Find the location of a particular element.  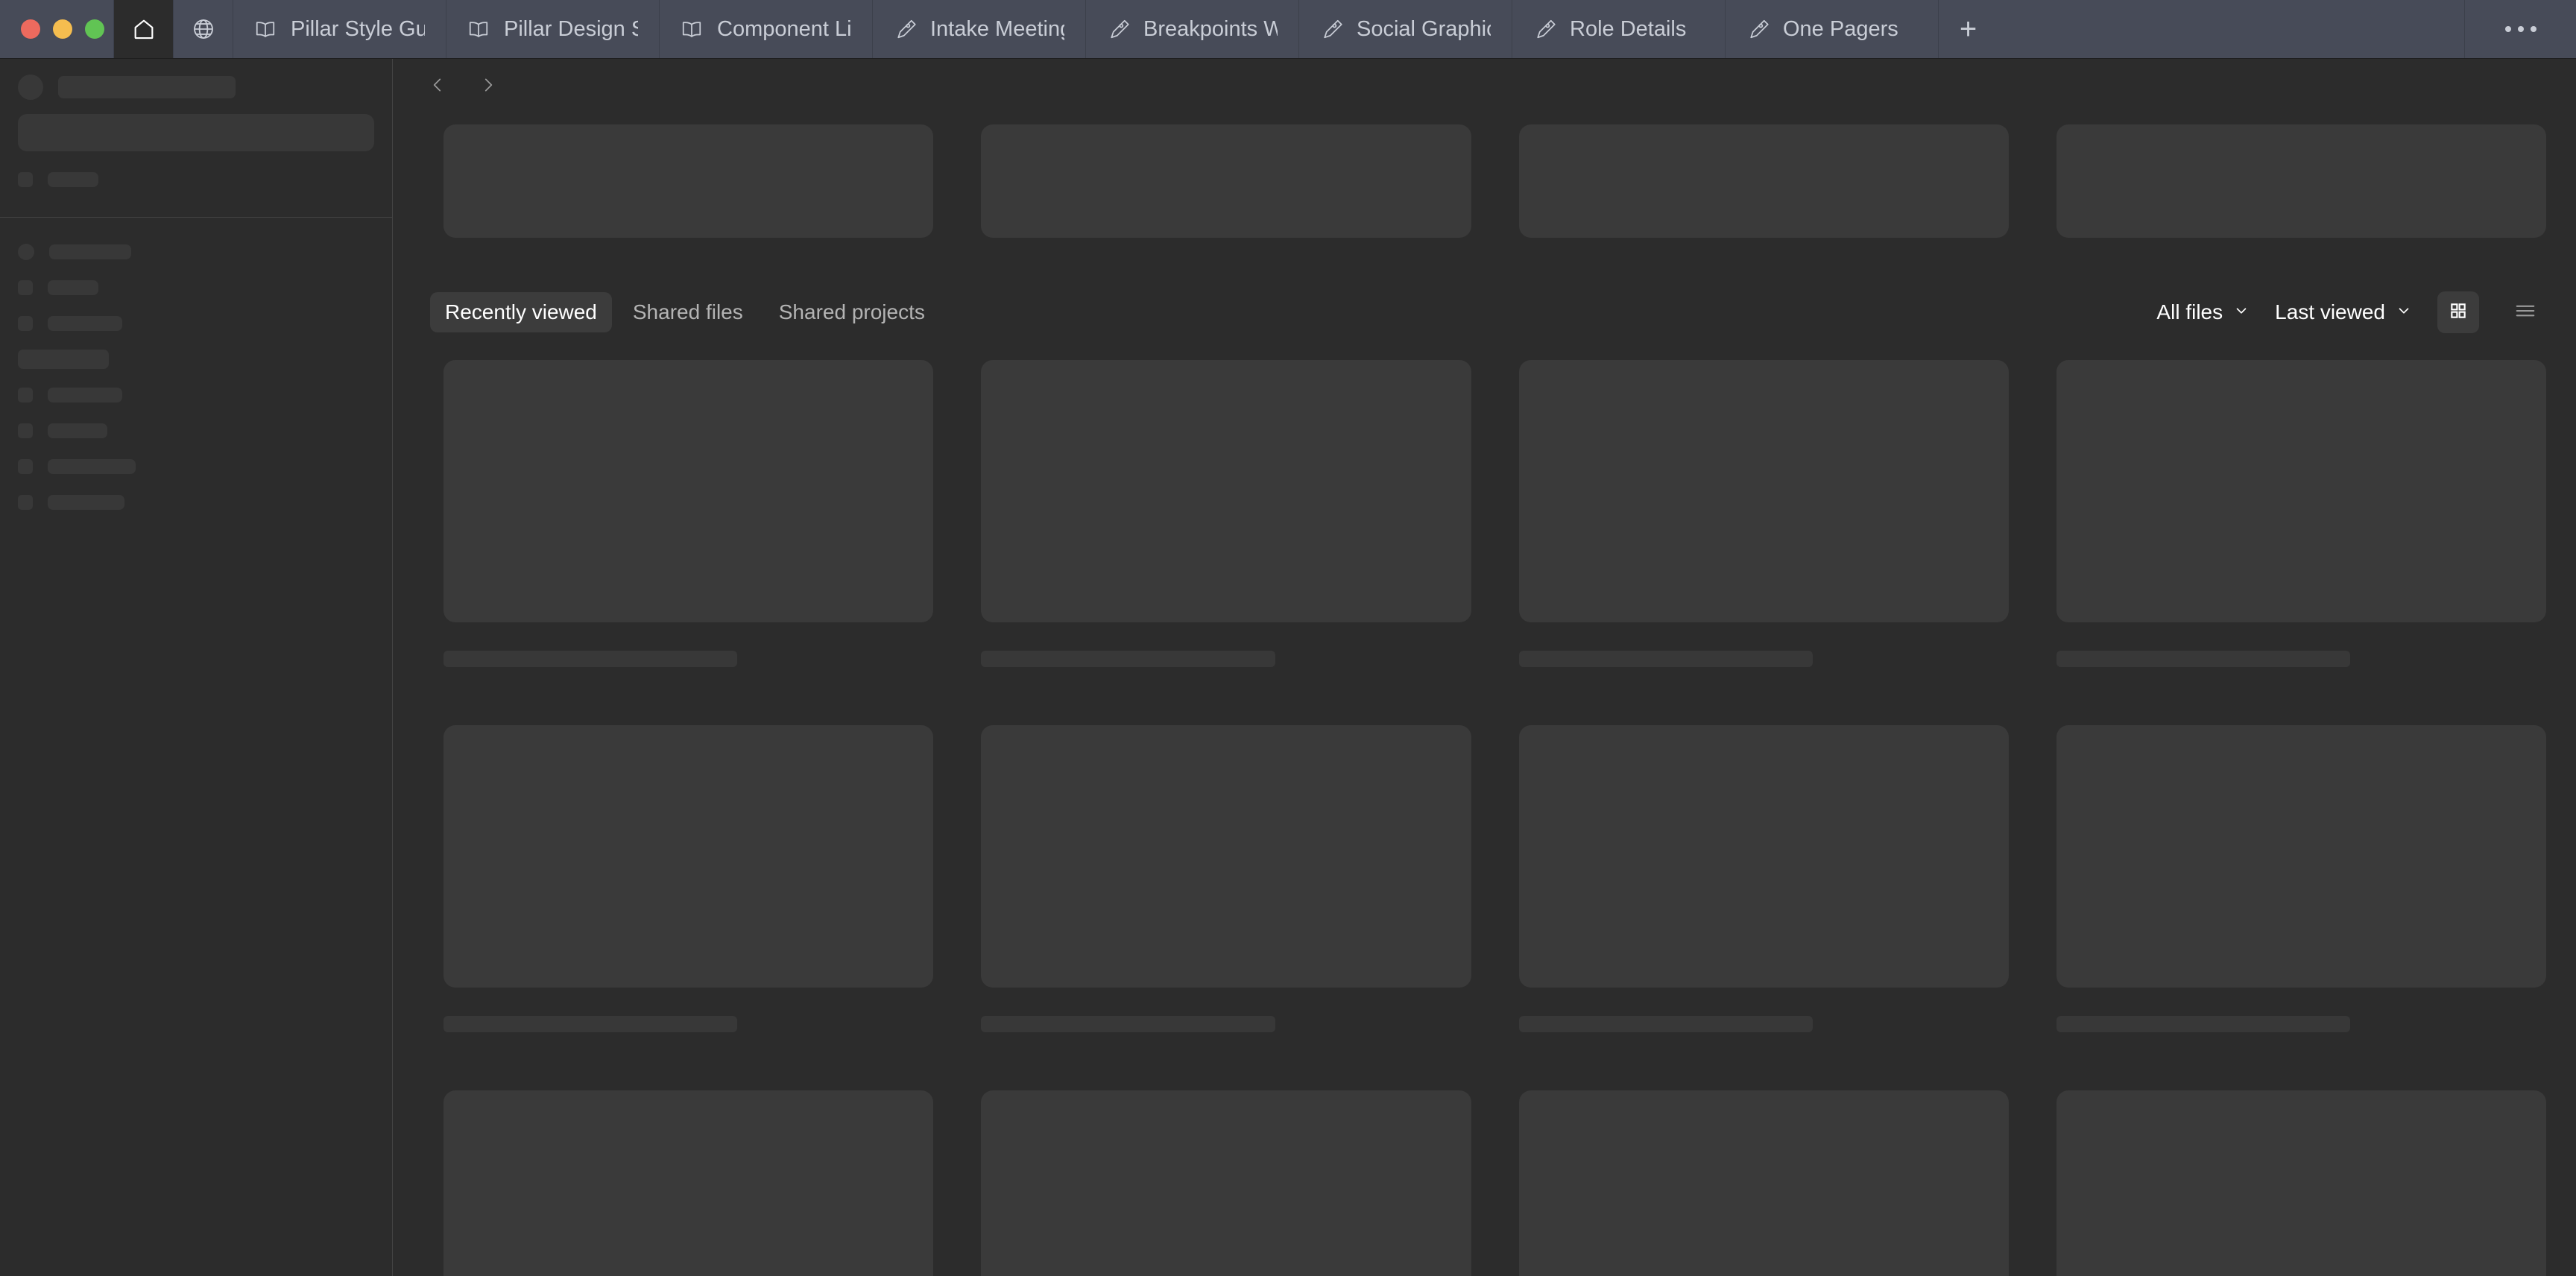

forward-button is located at coordinates (488, 85).